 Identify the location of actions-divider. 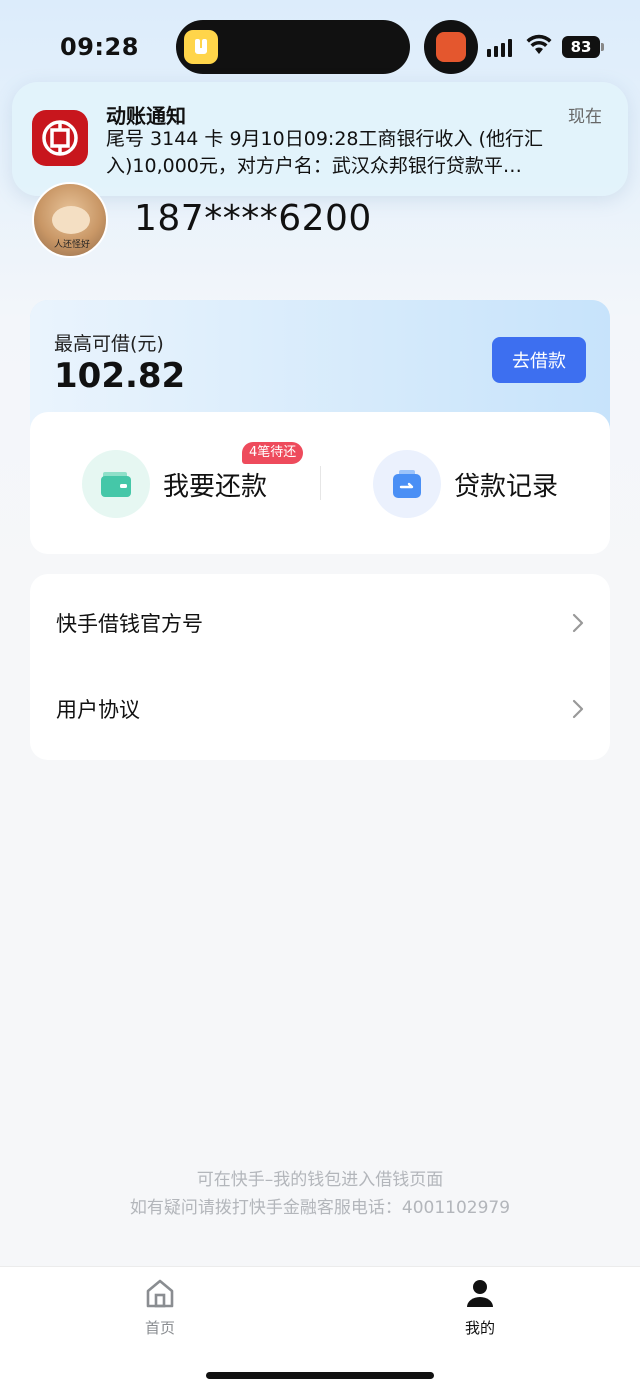
(320, 483).